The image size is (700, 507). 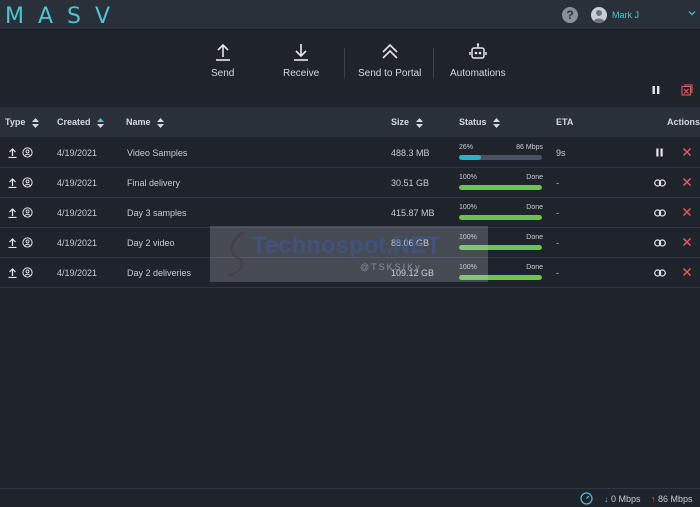 I want to click on column-type: Type, so click(x=22, y=122).